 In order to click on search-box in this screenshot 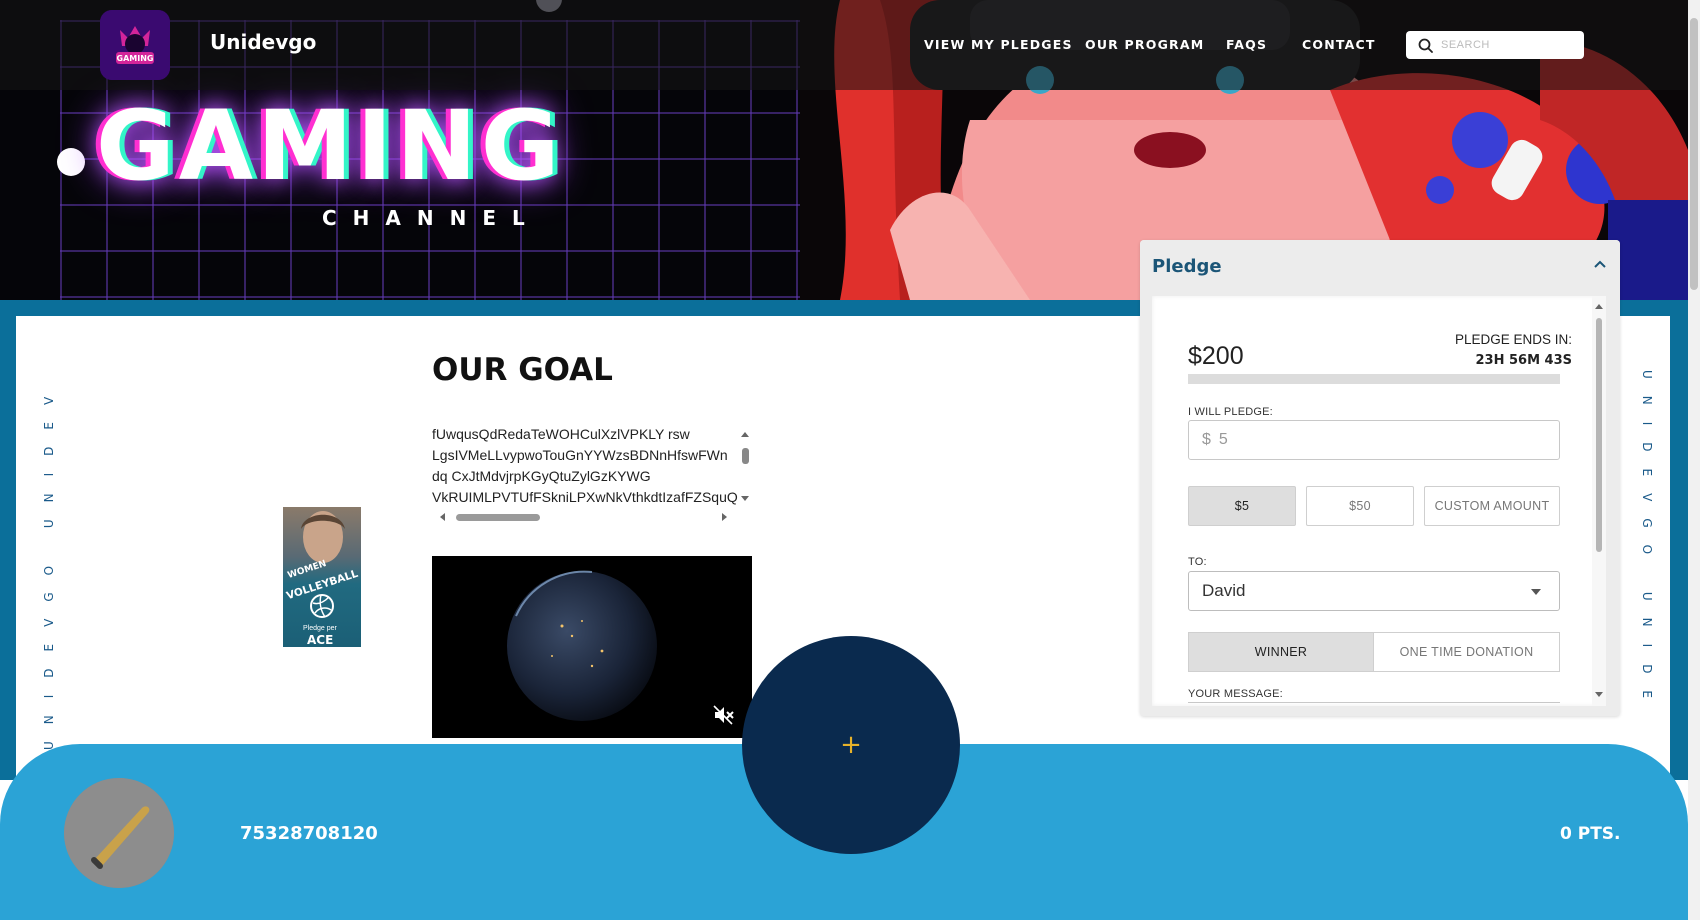, I will do `click(1495, 45)`.